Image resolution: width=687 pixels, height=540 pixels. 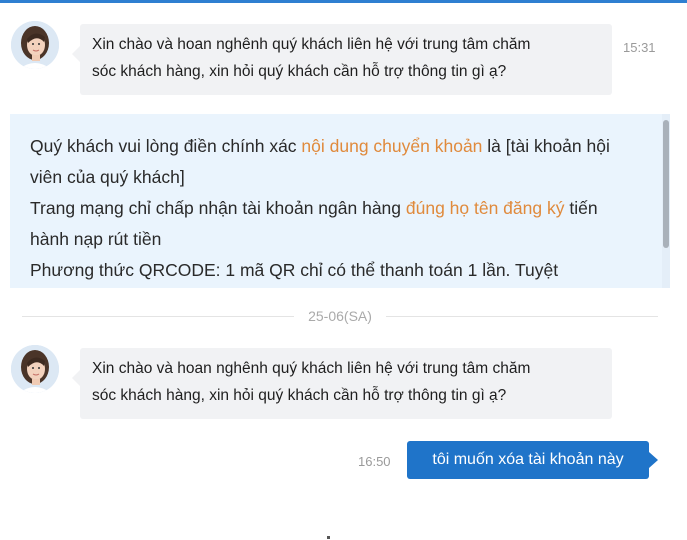 I want to click on notice-scrollbar-thumb, so click(x=666, y=184).